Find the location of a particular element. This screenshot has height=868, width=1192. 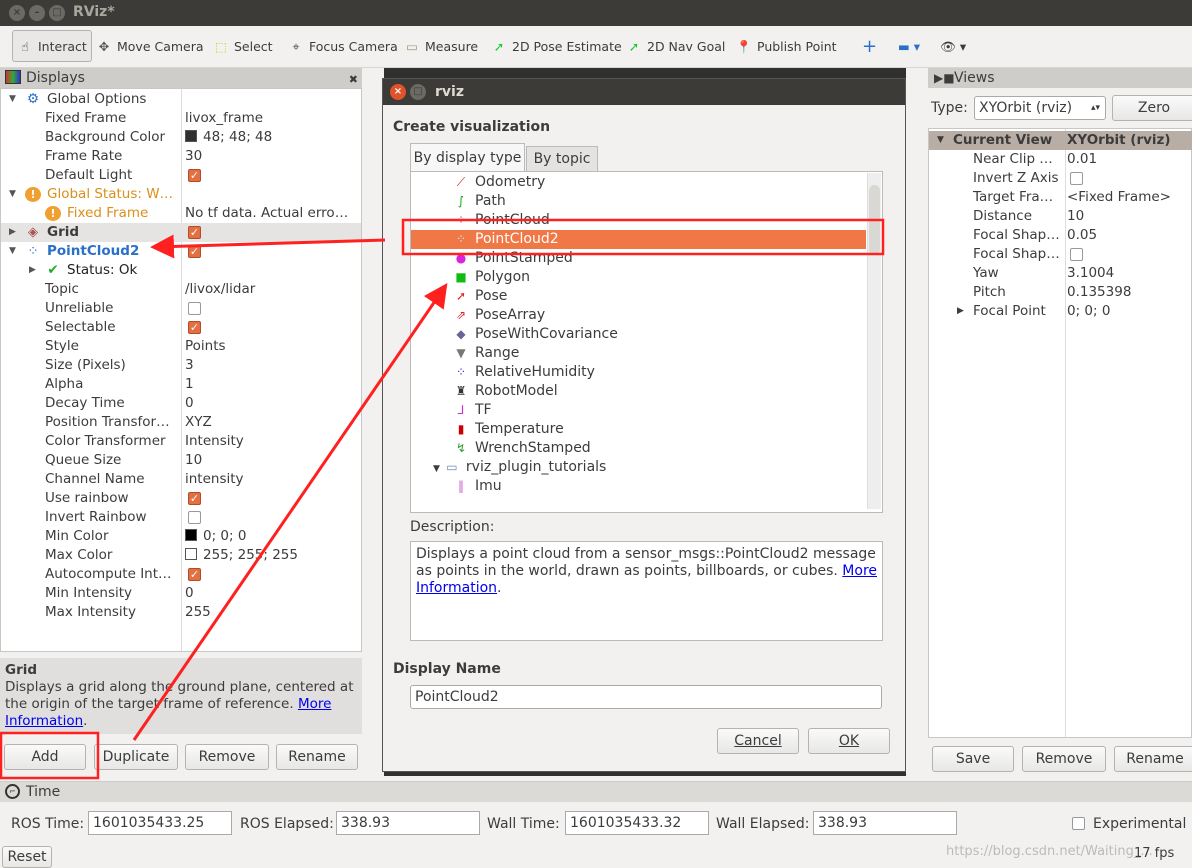

highlight-box-add is located at coordinates (50, 755).